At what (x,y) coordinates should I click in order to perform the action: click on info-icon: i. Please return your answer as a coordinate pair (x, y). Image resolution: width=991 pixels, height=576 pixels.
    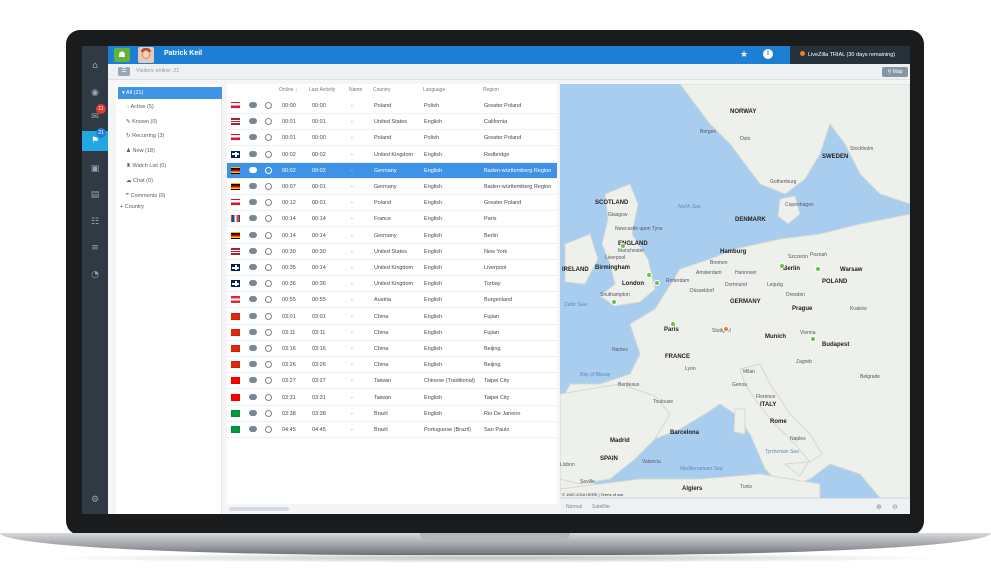
    Looking at the image, I should click on (768, 54).